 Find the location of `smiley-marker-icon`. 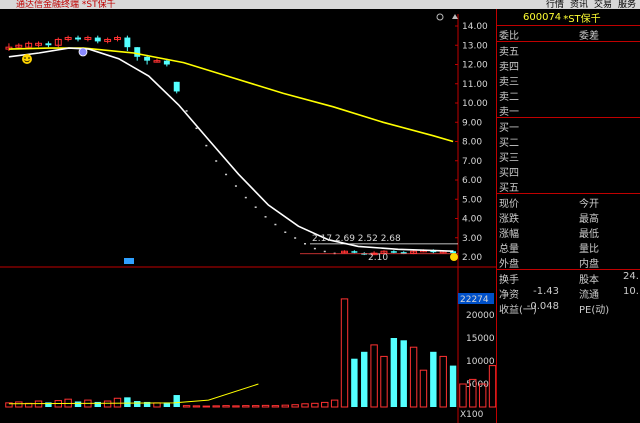

smiley-marker-icon is located at coordinates (27, 59).